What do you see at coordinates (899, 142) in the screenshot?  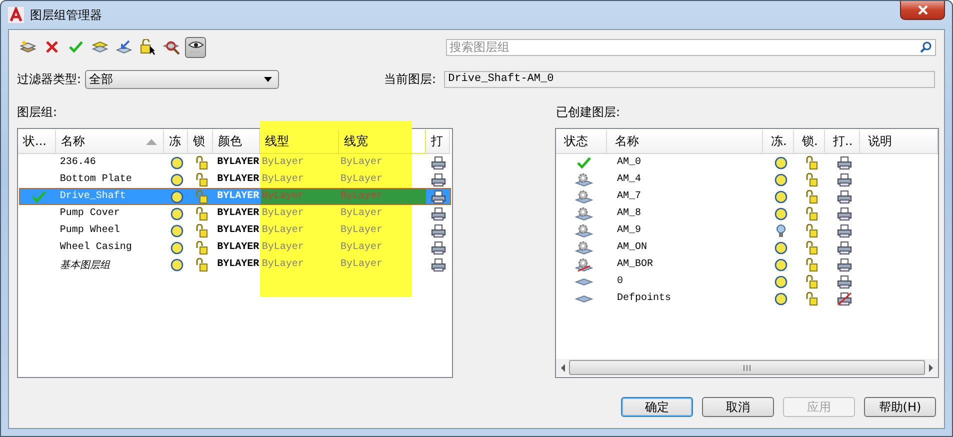 I see `column-header: 说明` at bounding box center [899, 142].